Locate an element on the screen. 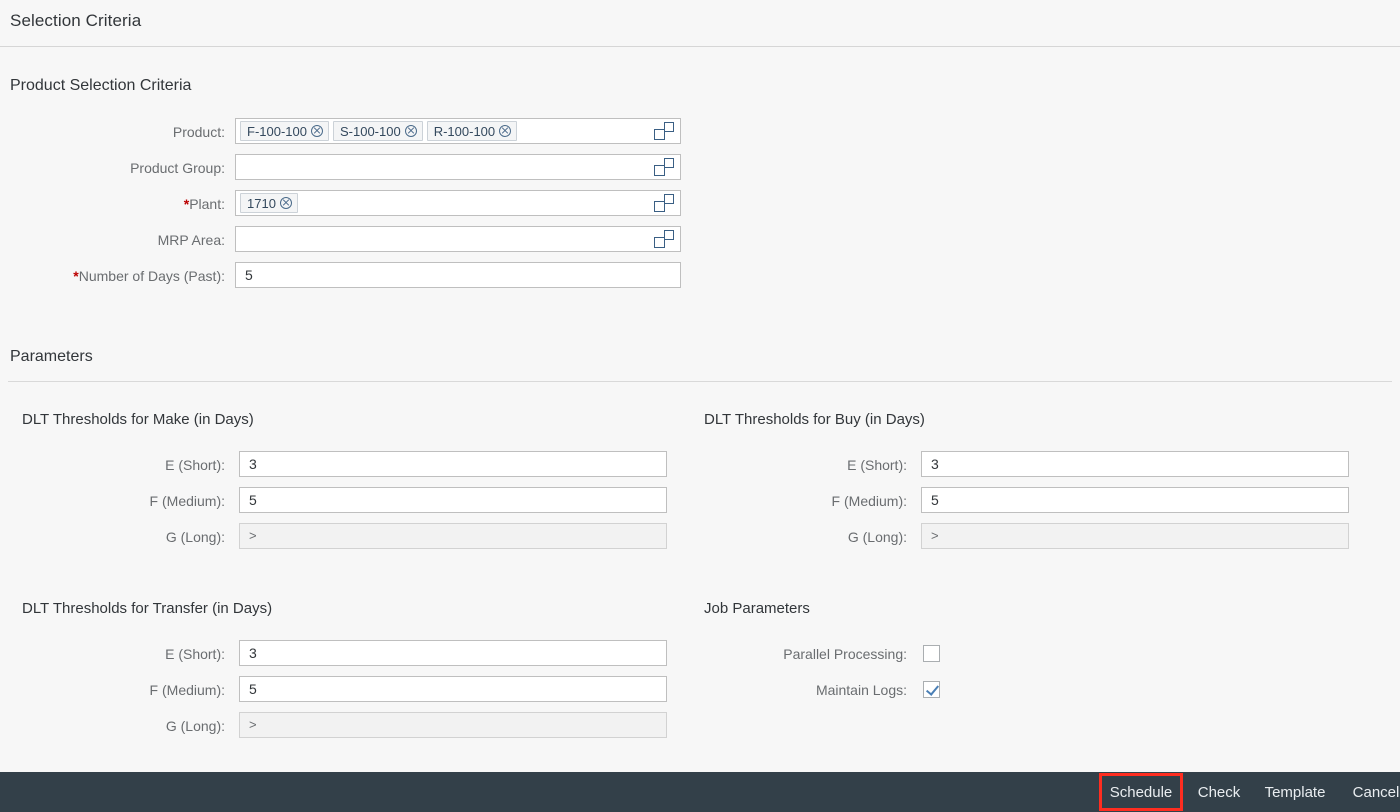 This screenshot has height=812, width=1400. product-selection-section-title: Product Selection Criteria is located at coordinates (101, 85).